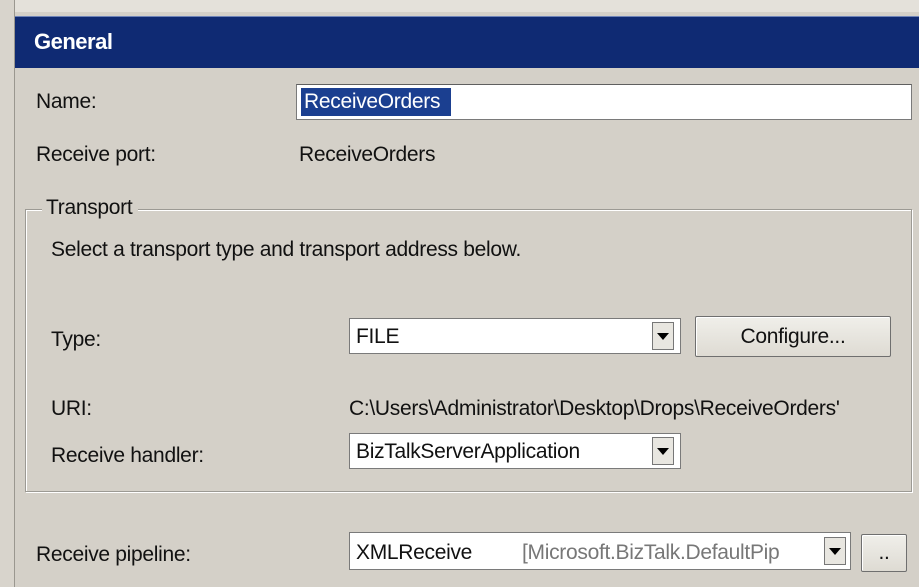  Describe the element at coordinates (378, 336) in the screenshot. I see `transport-type-value: FILE` at that location.